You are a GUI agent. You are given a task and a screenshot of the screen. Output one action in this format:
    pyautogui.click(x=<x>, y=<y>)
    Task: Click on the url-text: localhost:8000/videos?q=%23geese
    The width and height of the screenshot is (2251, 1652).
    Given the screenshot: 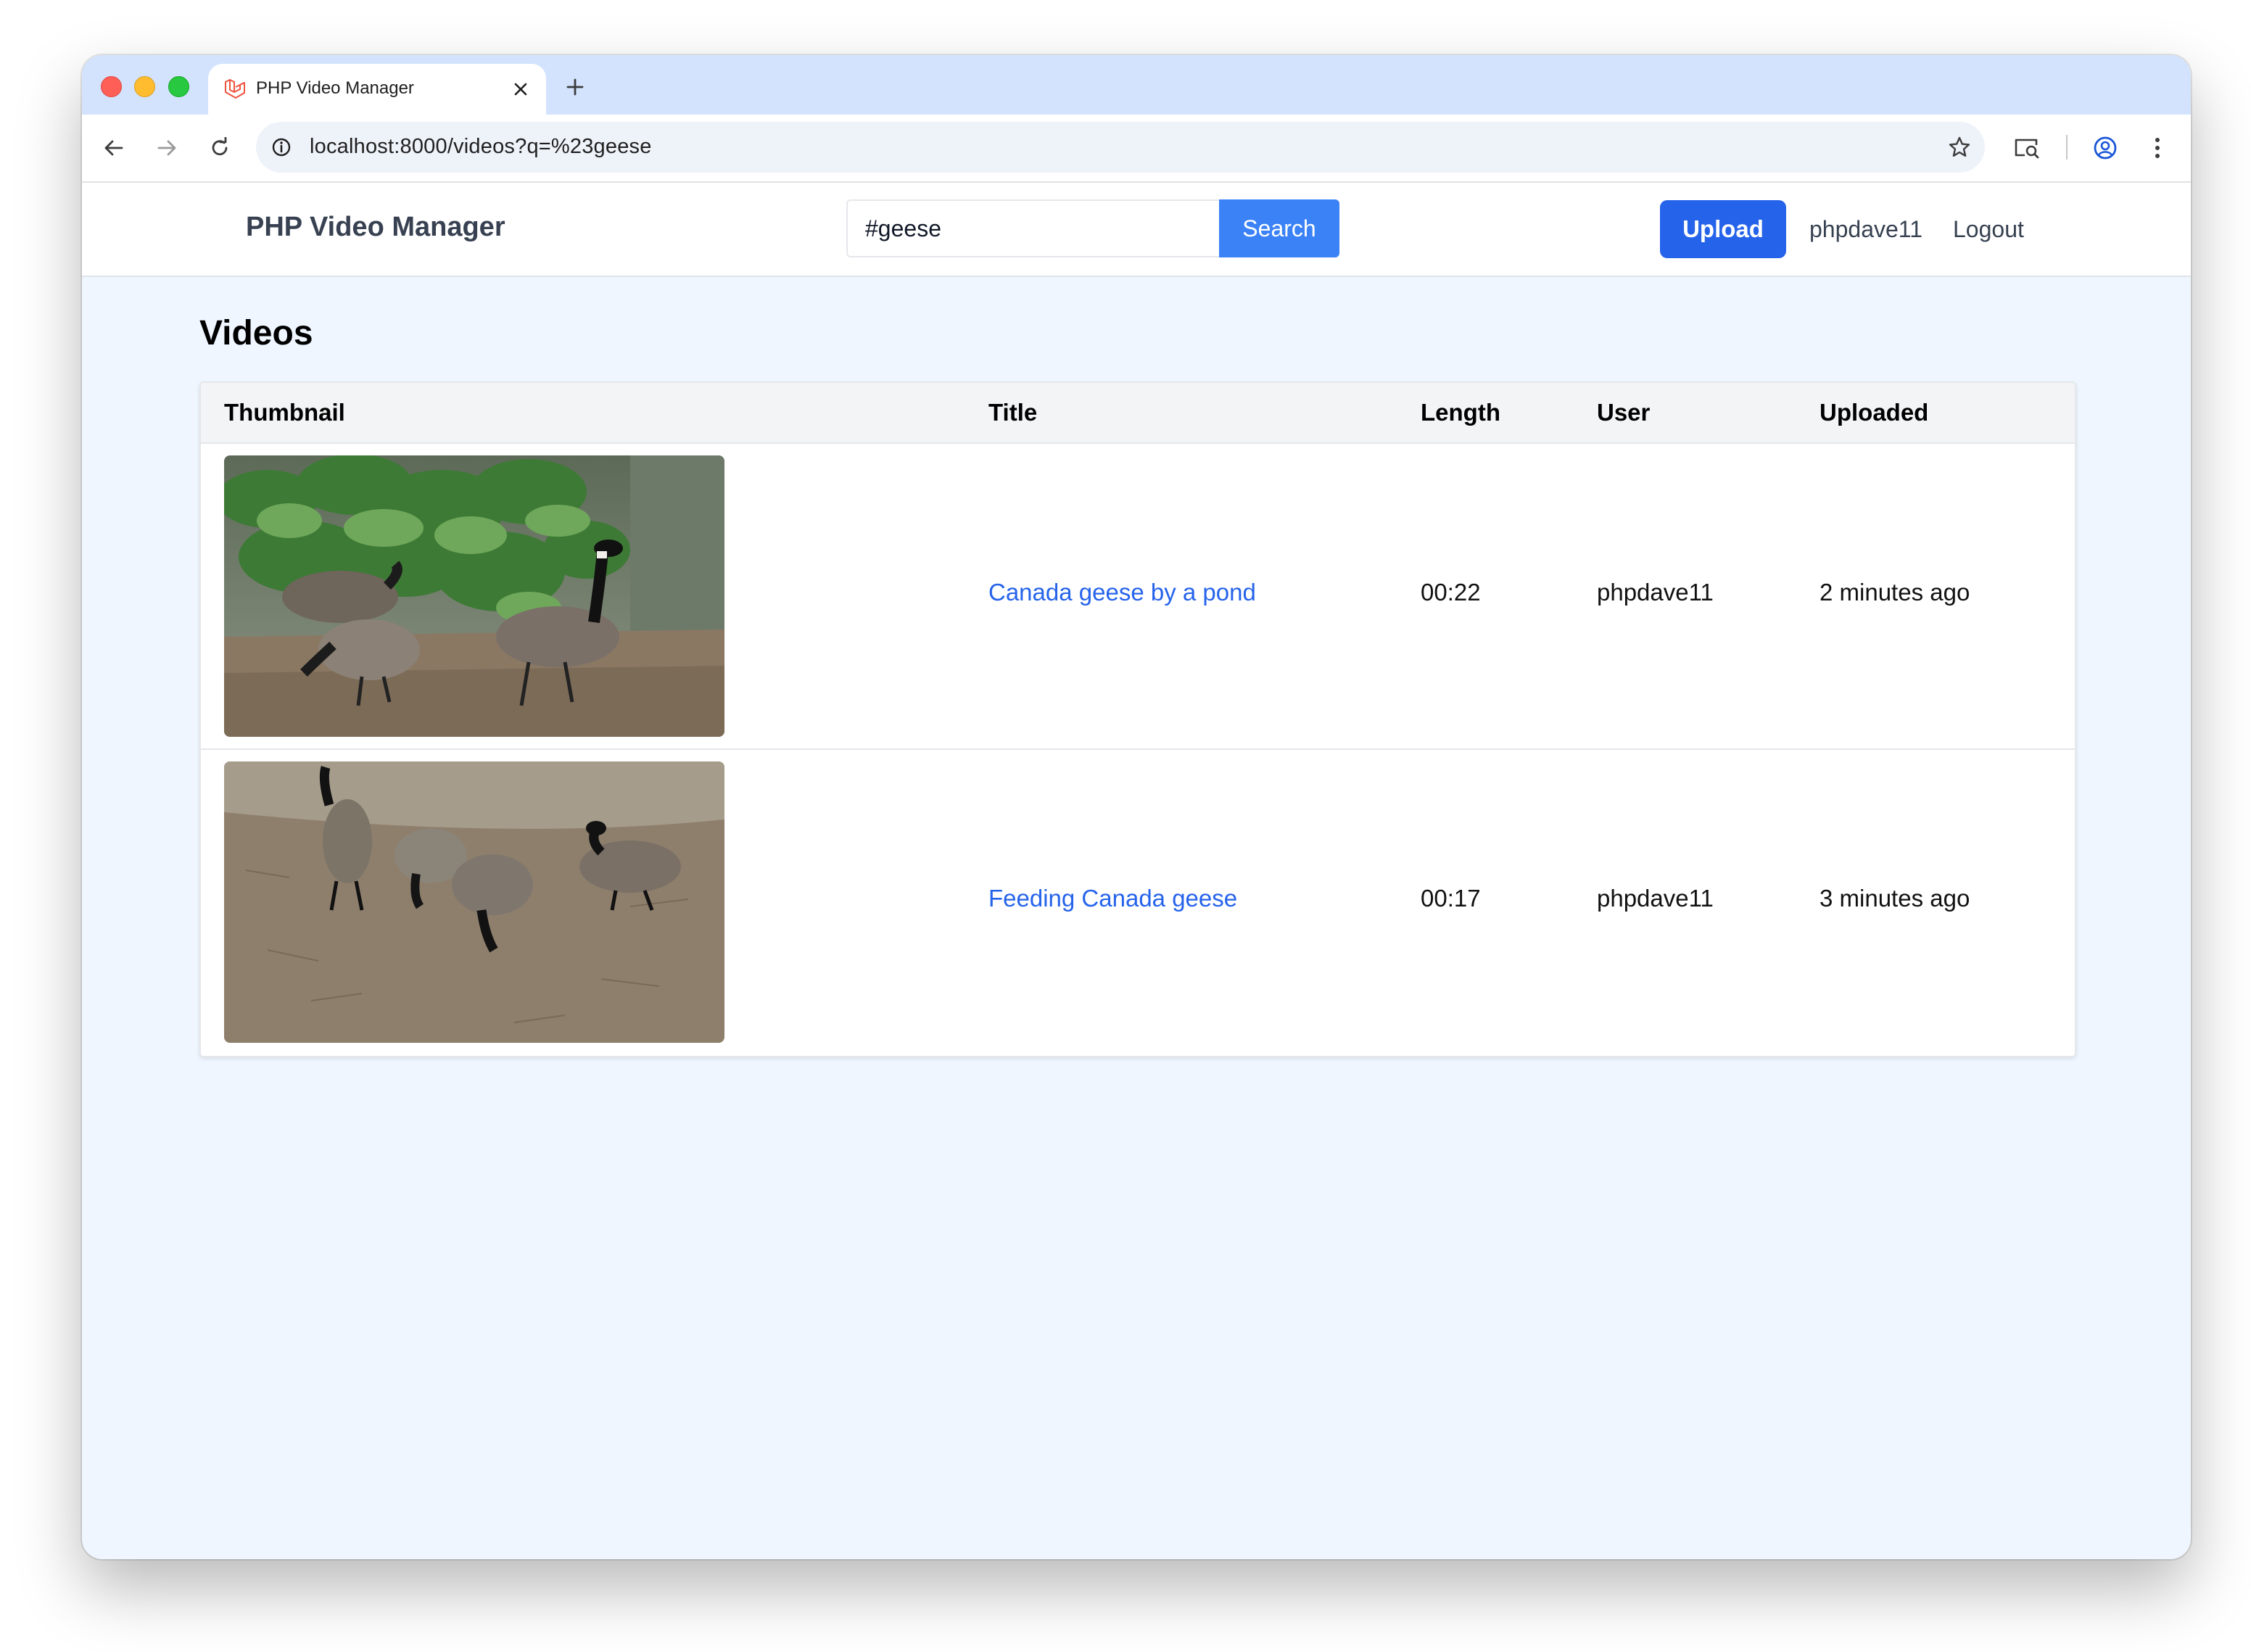 What is the action you would take?
    pyautogui.click(x=481, y=147)
    